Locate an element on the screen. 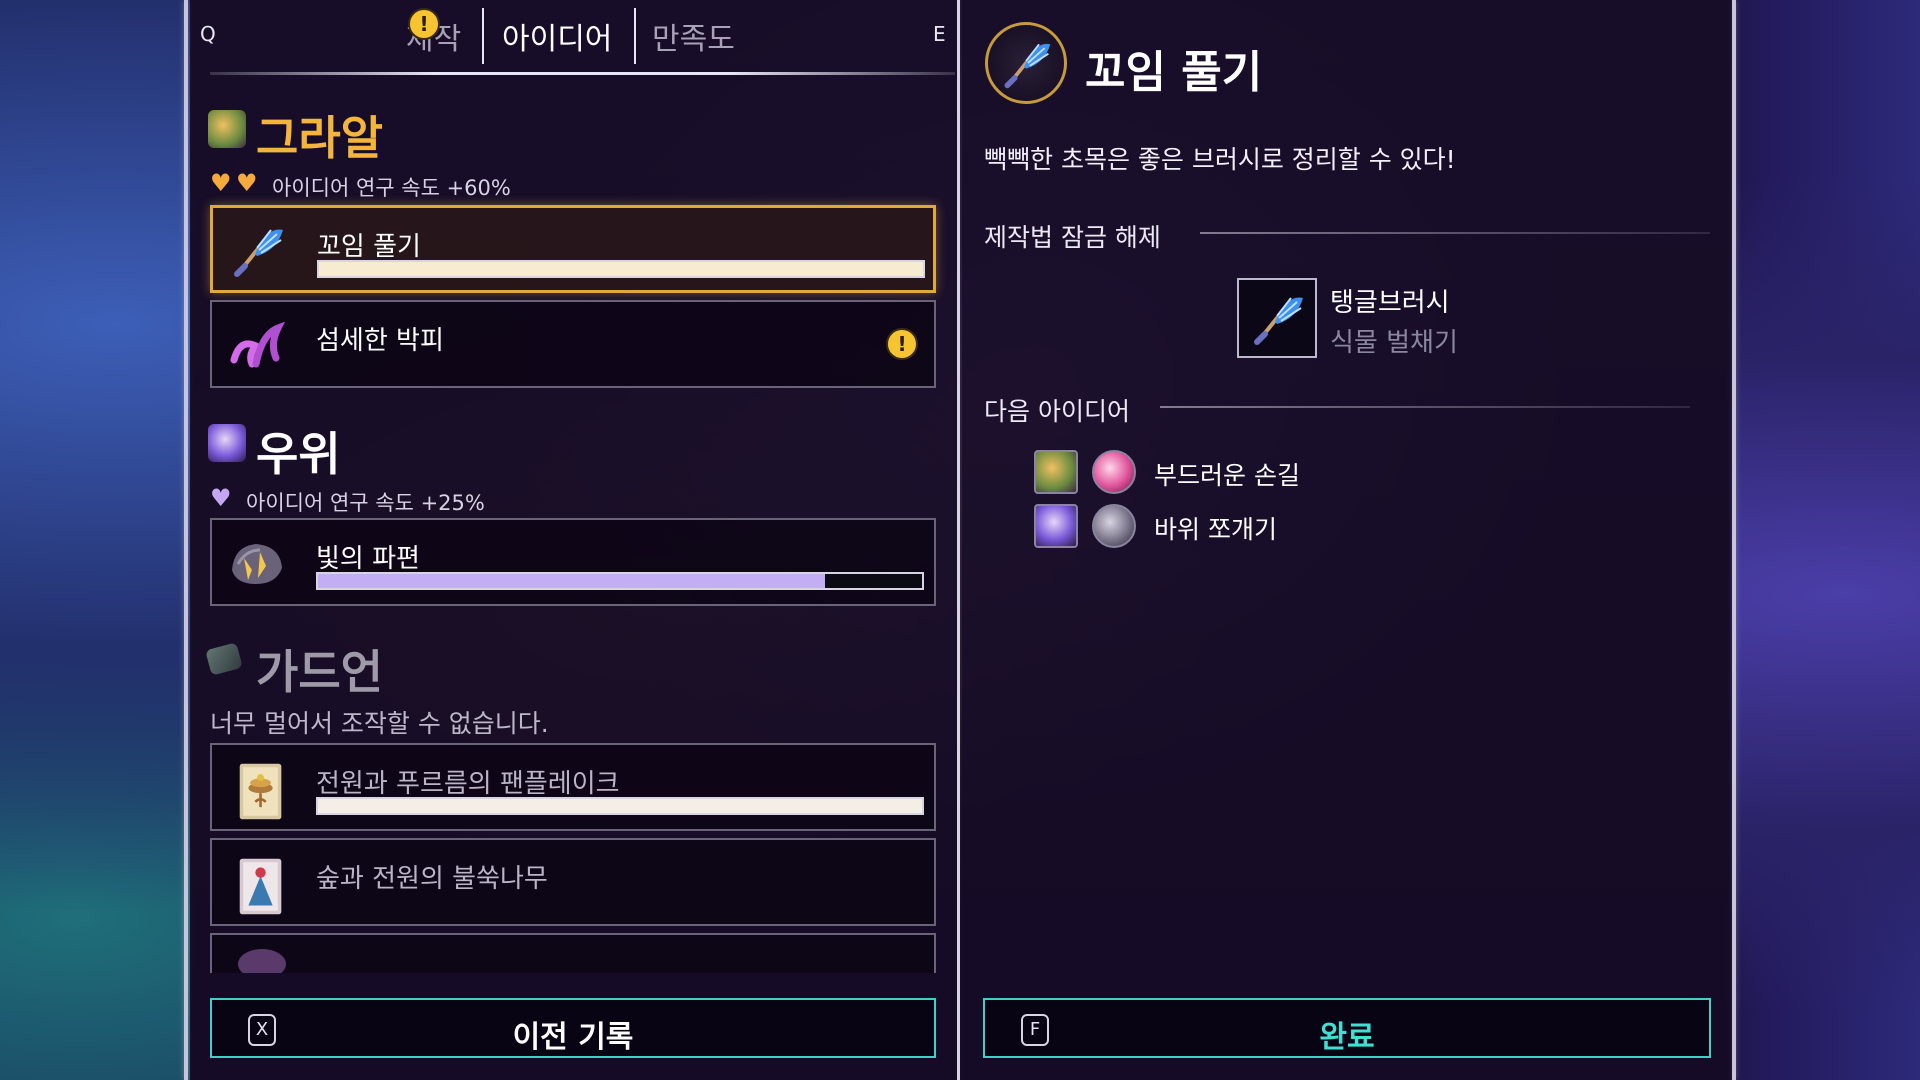  unlock-heading: 제작법 잠금 해제 is located at coordinates (1072, 237).